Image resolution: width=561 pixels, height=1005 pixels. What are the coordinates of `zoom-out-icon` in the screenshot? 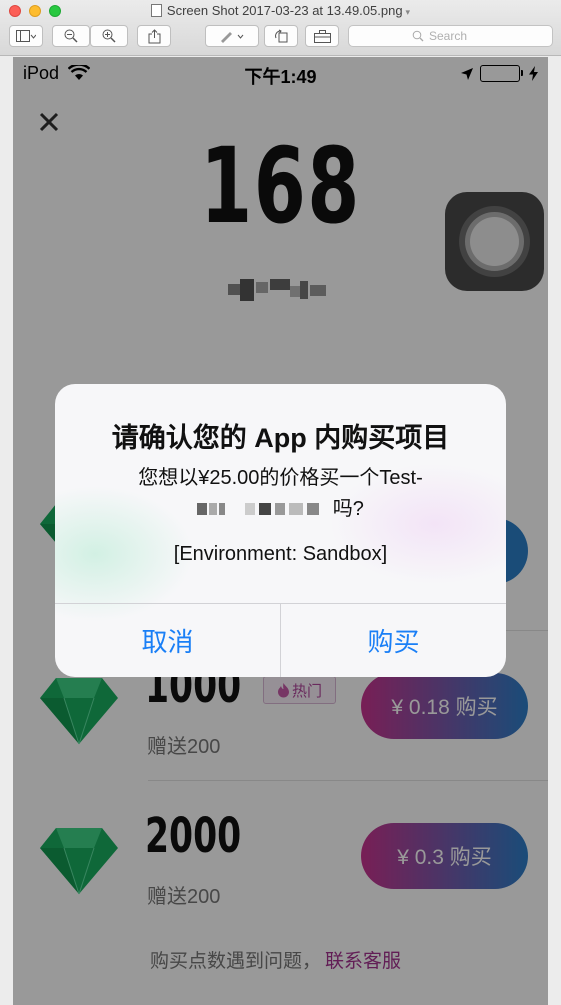 It's located at (71, 36).